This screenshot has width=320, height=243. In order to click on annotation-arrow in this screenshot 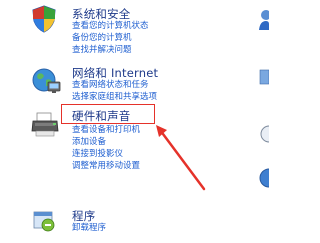, I will do `click(181, 158)`.